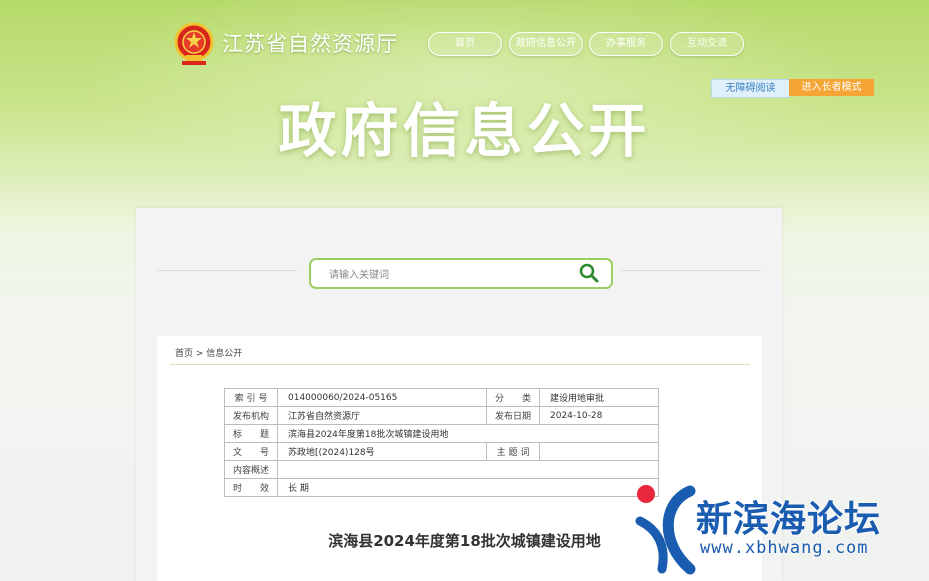  I want to click on table-row: 标 题 滨海县2024年度第18批次城镇建设用地, so click(441, 433).